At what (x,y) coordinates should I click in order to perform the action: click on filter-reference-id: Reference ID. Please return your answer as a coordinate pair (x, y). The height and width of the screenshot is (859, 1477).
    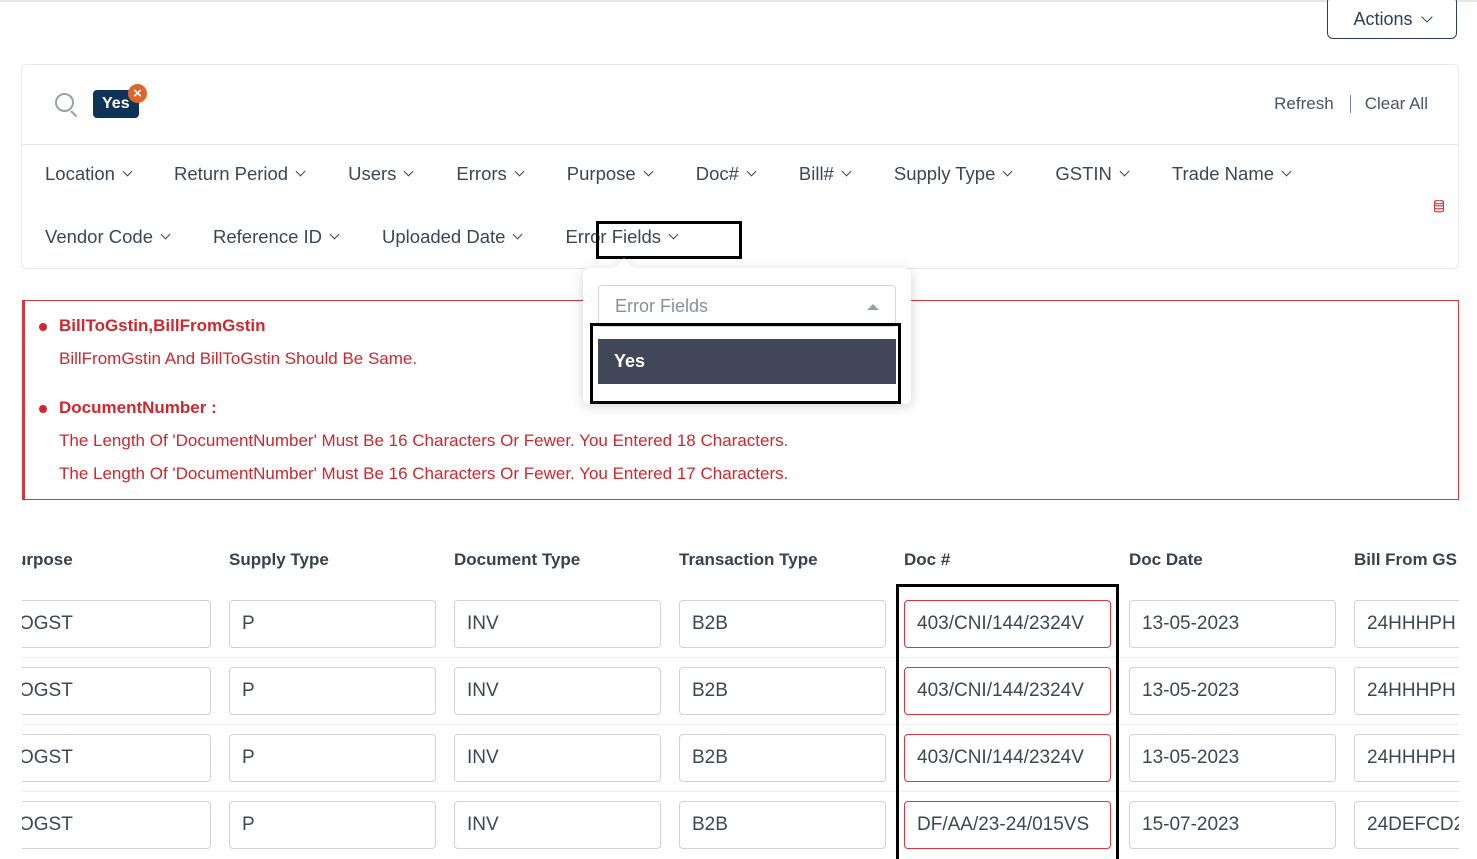
    Looking at the image, I should click on (276, 237).